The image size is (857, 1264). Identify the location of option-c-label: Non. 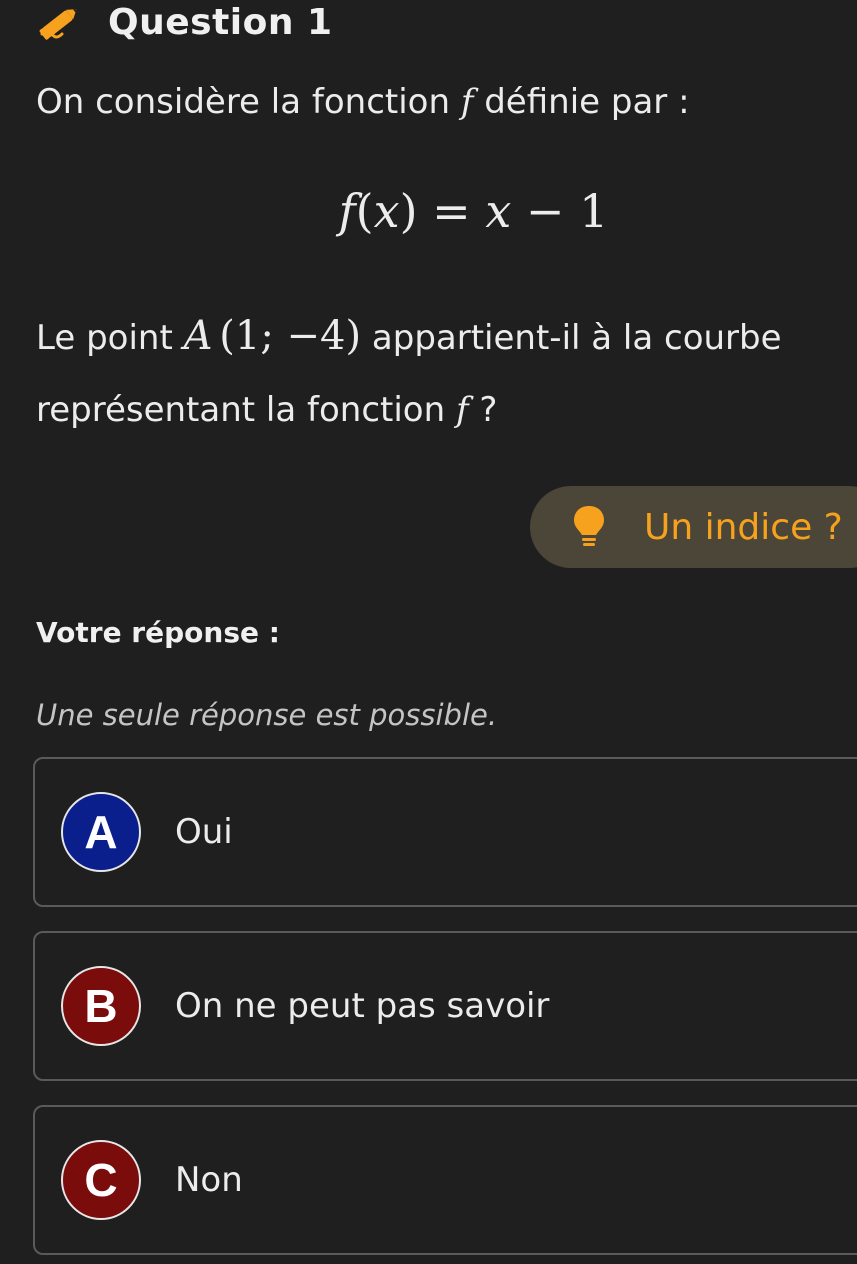
(209, 1180).